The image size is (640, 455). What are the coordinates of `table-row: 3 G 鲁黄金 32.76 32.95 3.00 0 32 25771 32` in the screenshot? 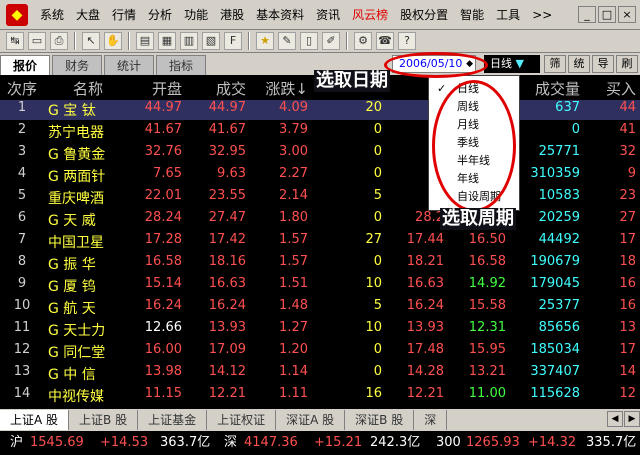 It's located at (320, 154).